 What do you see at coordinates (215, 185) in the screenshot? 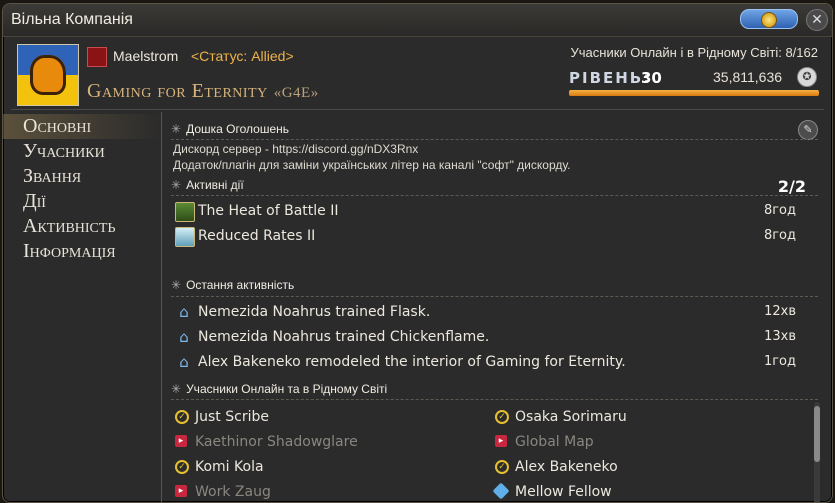
I see `active-actions-title: Активні дії` at bounding box center [215, 185].